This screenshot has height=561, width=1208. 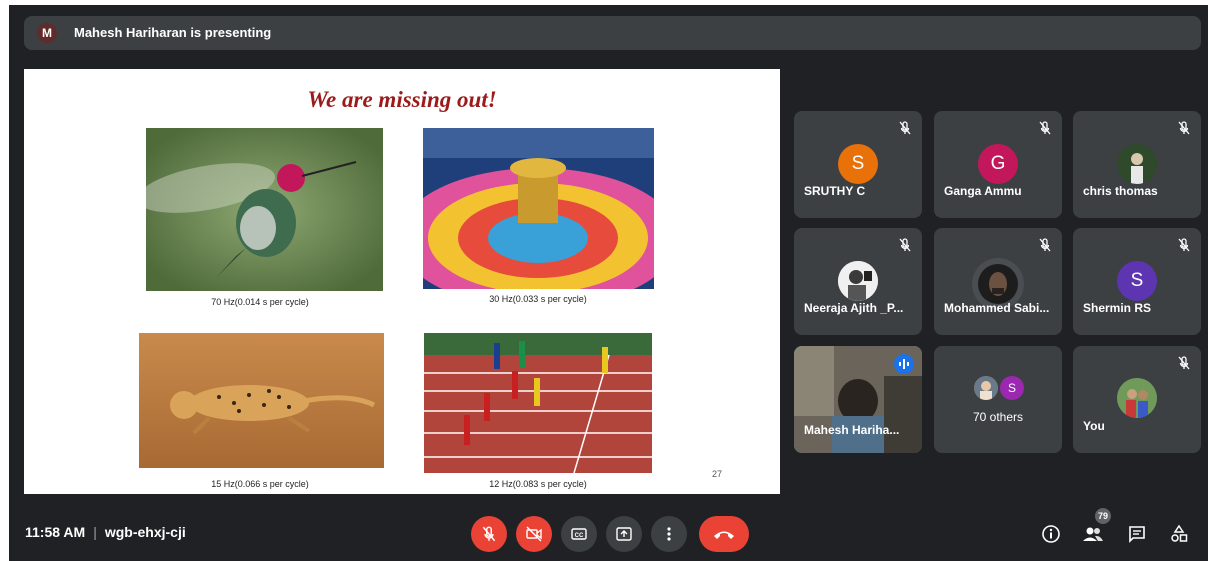 What do you see at coordinates (835, 191) in the screenshot?
I see `participant-name: SRUTHY C` at bounding box center [835, 191].